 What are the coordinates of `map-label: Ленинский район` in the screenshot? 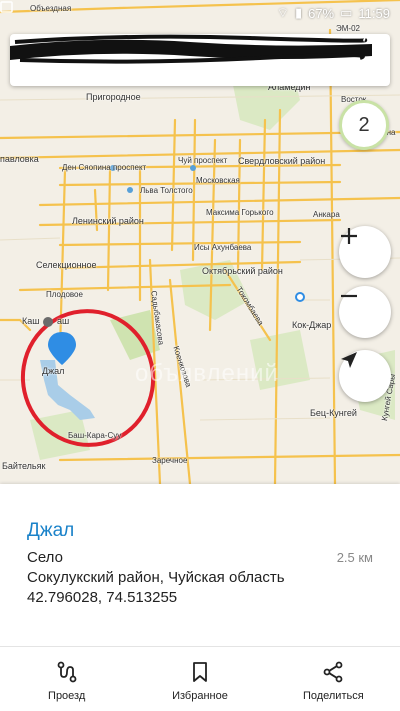 It's located at (108, 221).